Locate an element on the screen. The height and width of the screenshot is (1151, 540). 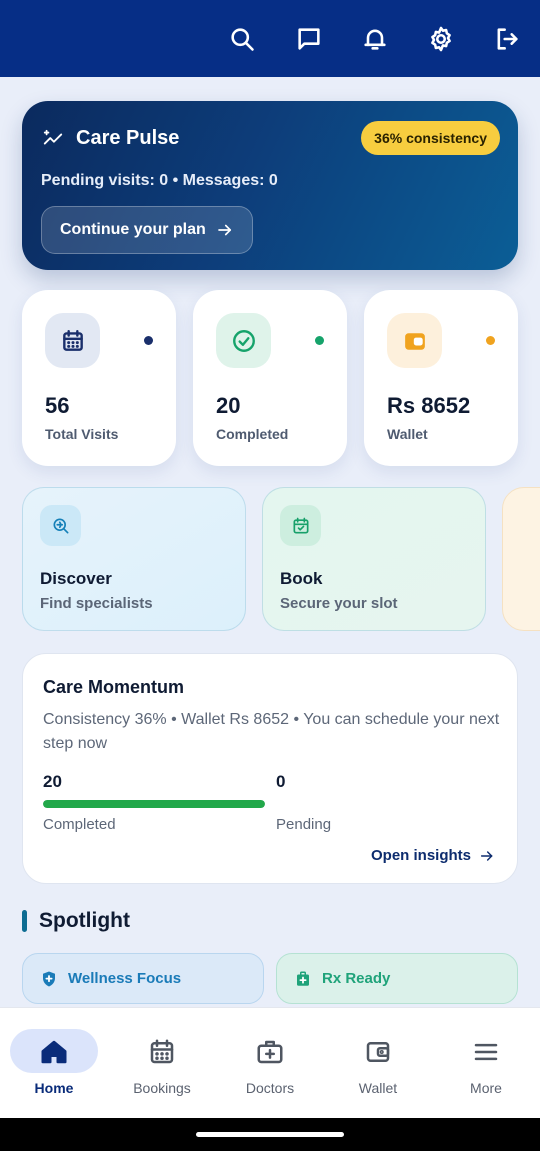
rx-ready-label: Rx Ready is located at coordinates (356, 978).